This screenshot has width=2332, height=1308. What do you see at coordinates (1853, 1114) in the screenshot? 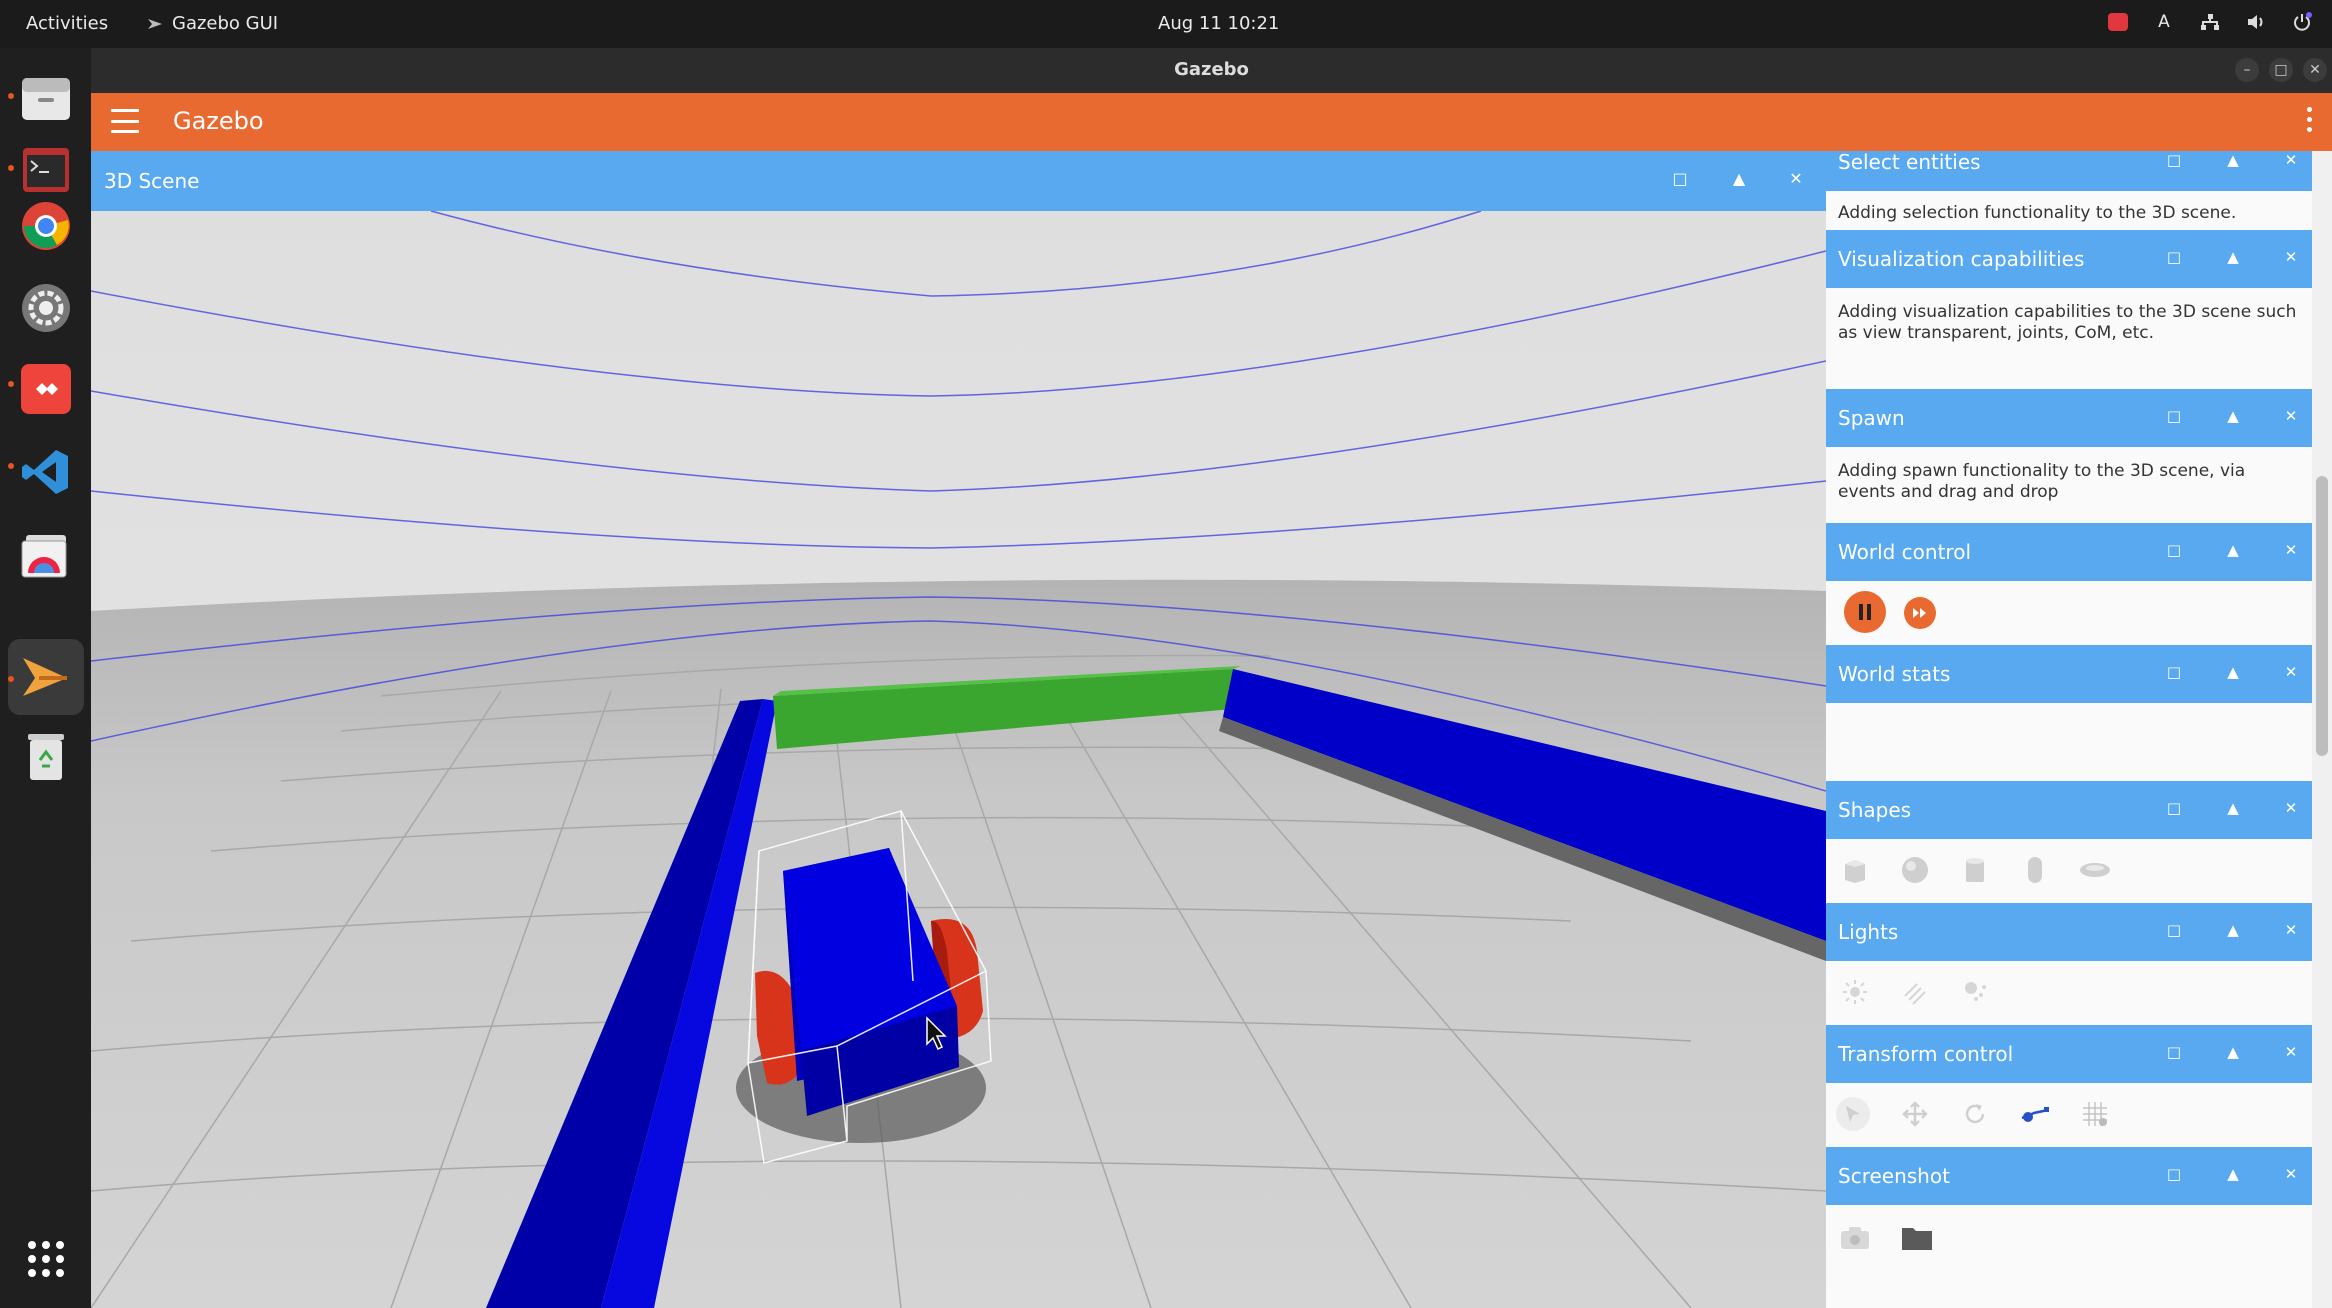
I see `select-mode-icon` at bounding box center [1853, 1114].